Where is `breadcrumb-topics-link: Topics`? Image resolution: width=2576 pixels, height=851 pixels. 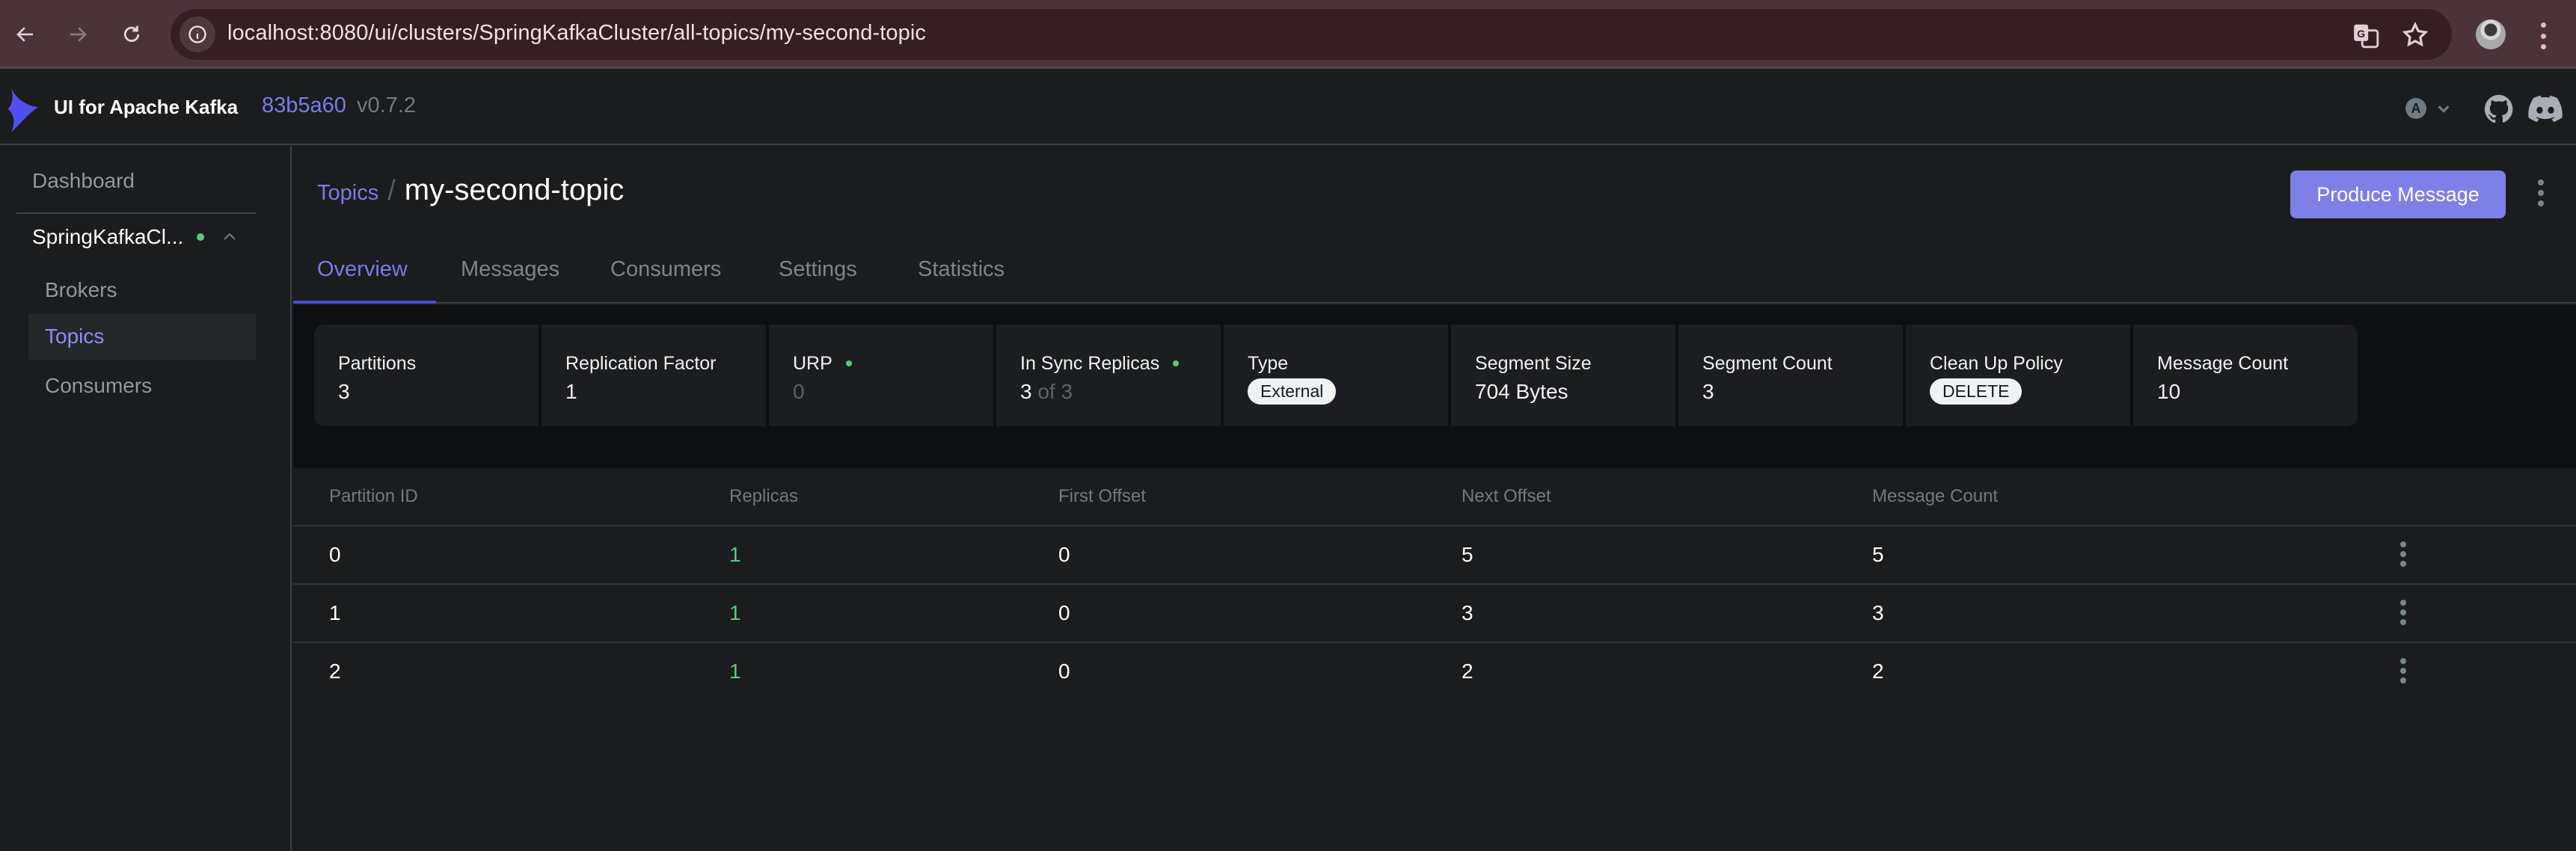 breadcrumb-topics-link: Topics is located at coordinates (347, 193).